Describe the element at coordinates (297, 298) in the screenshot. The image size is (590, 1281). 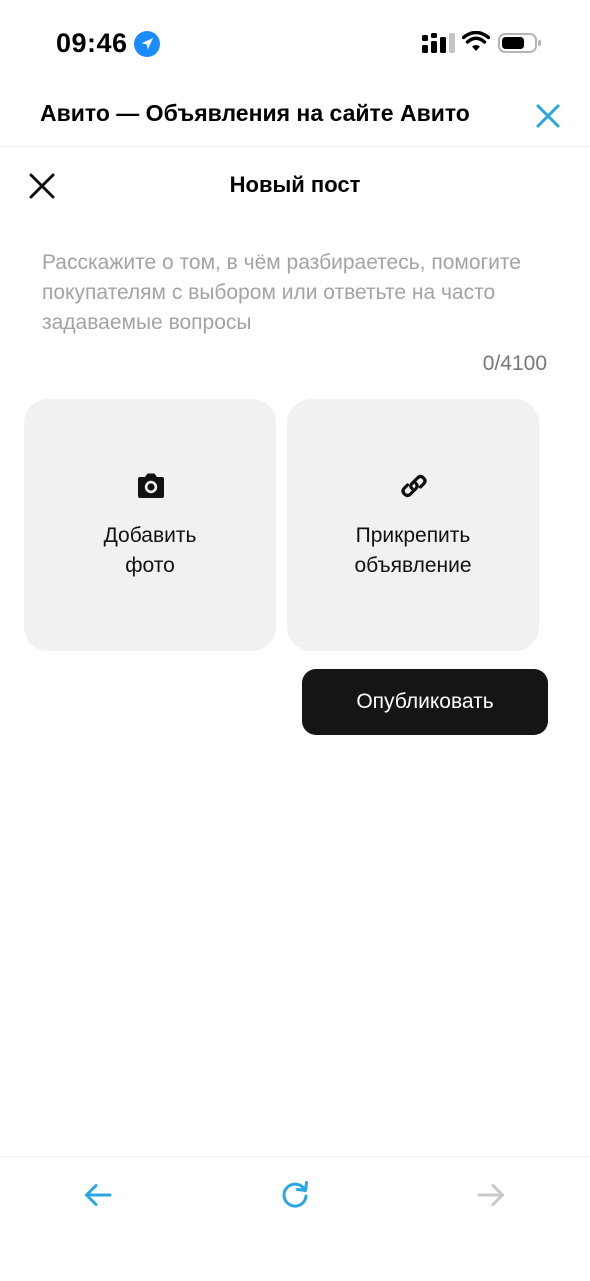
I see `post-text-input` at that location.